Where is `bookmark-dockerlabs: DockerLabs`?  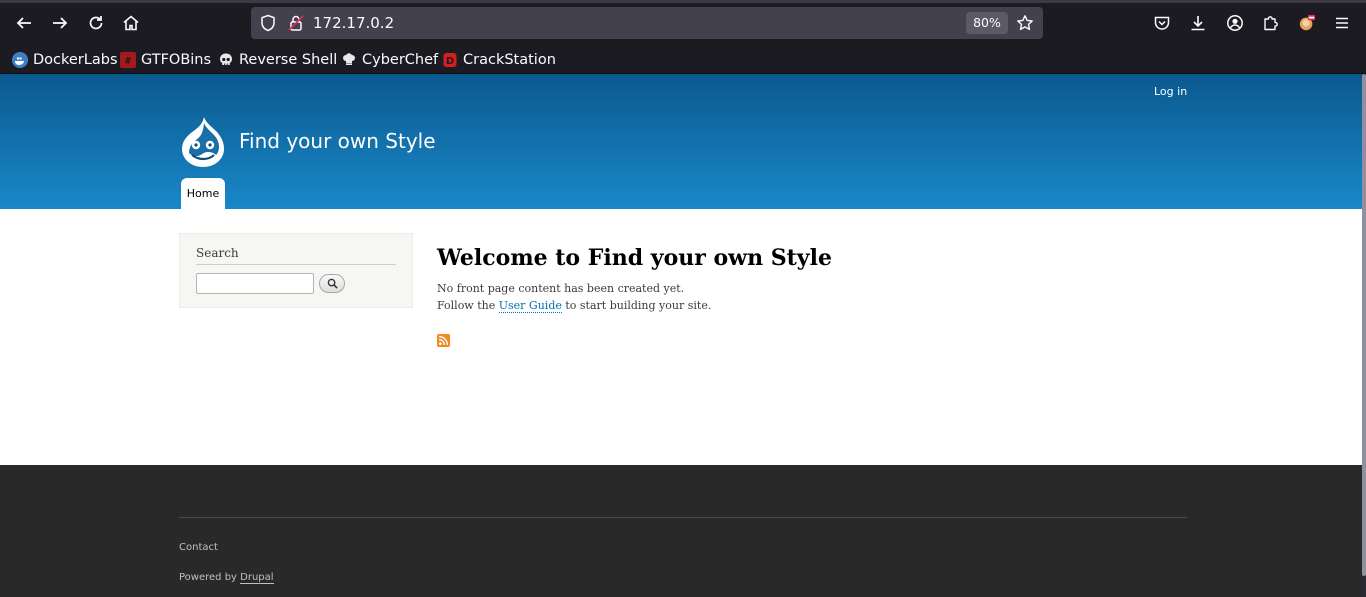 bookmark-dockerlabs: DockerLabs is located at coordinates (65, 60).